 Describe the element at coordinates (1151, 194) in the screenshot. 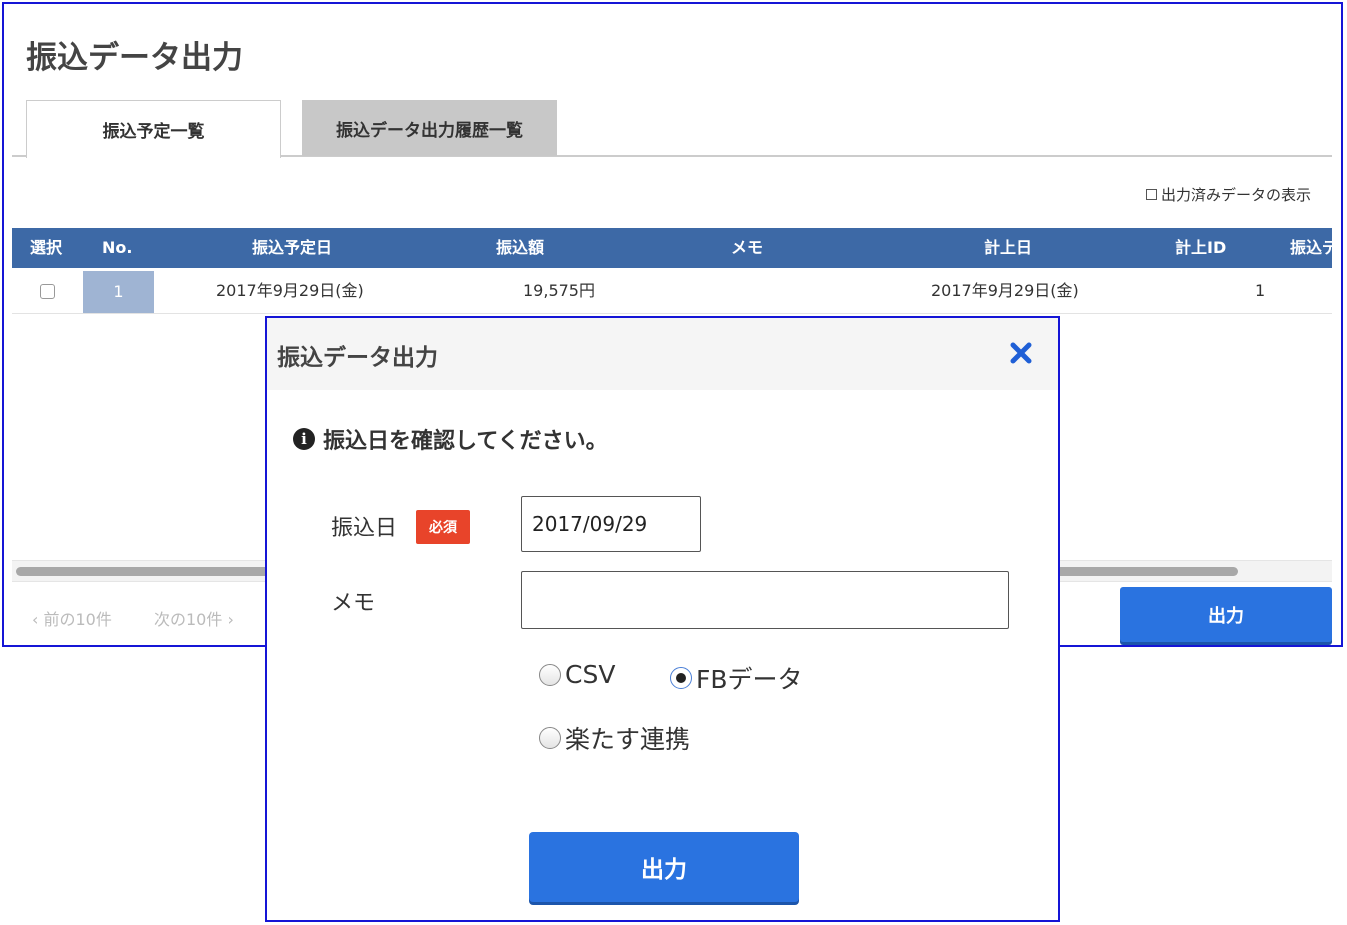

I see `show-output-checkbox` at that location.